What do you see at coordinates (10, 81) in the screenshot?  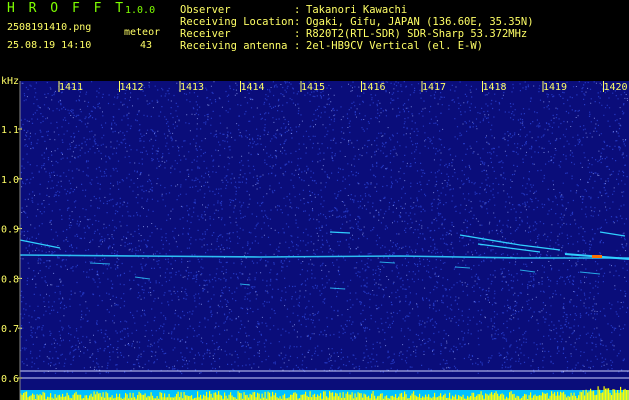 I see `y-unit-label: kHz` at bounding box center [10, 81].